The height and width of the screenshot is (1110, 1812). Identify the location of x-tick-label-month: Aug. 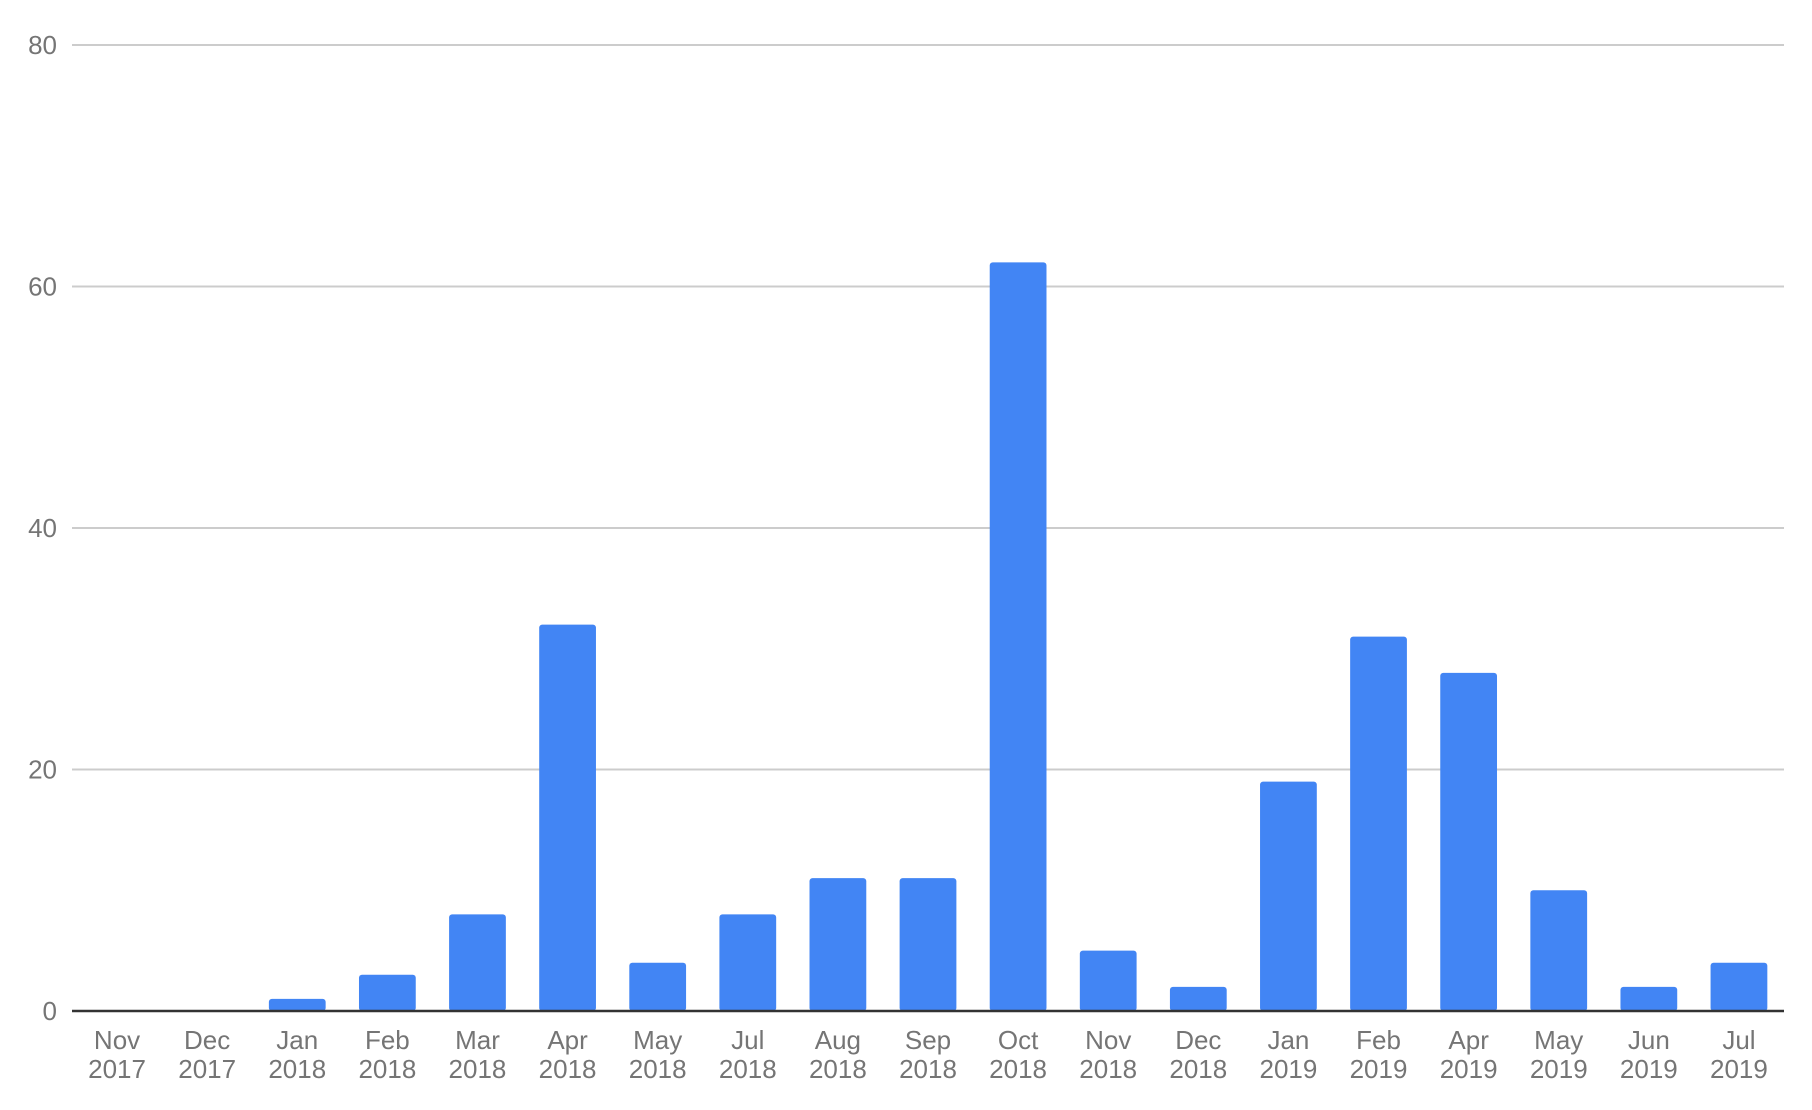
(838, 1040).